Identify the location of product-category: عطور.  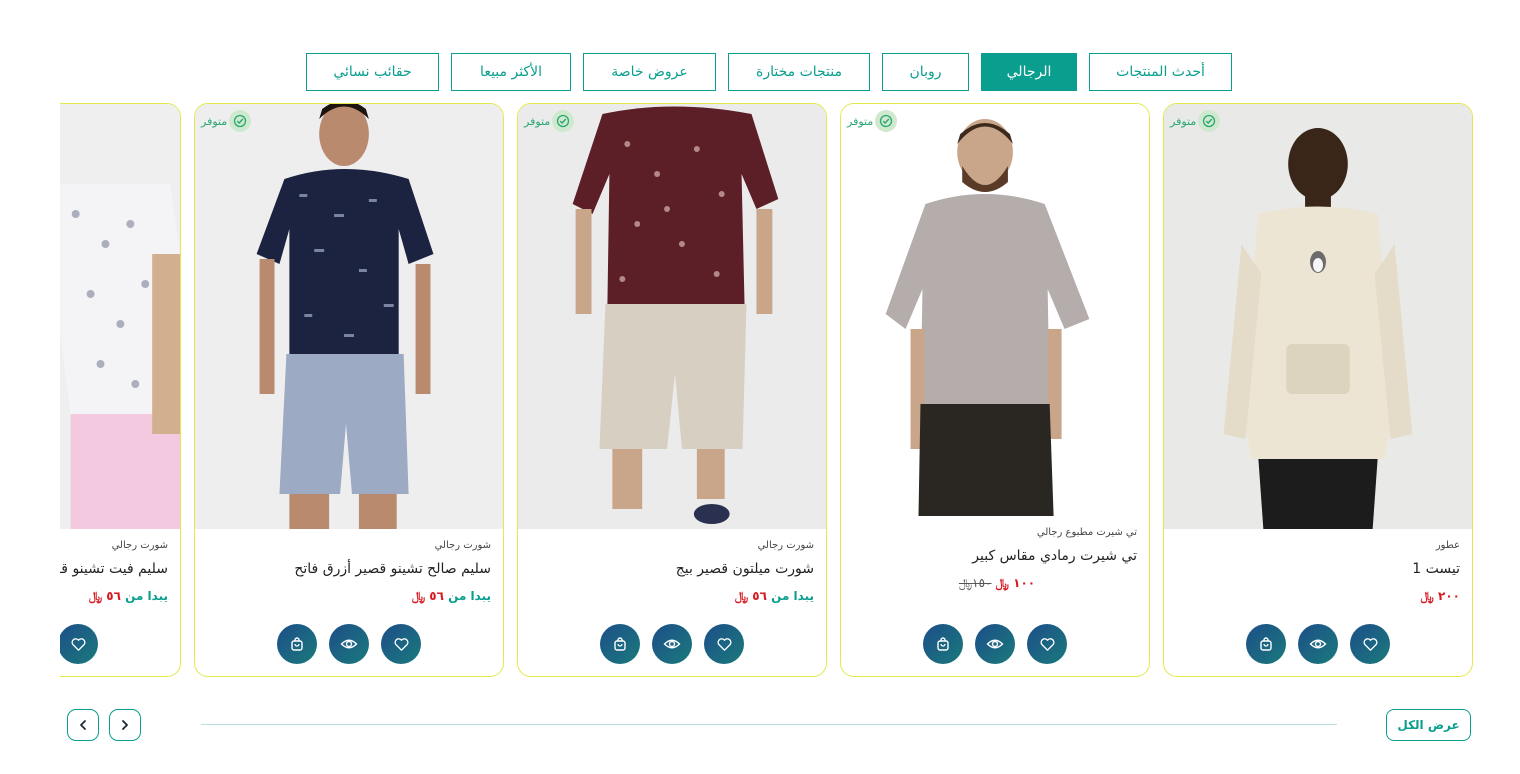
(1447, 545).